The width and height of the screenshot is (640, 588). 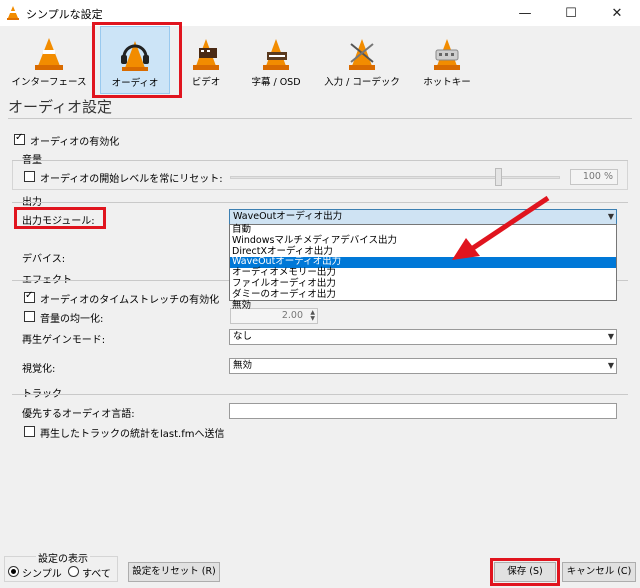 I want to click on close-icon: ✕, so click(x=617, y=13).